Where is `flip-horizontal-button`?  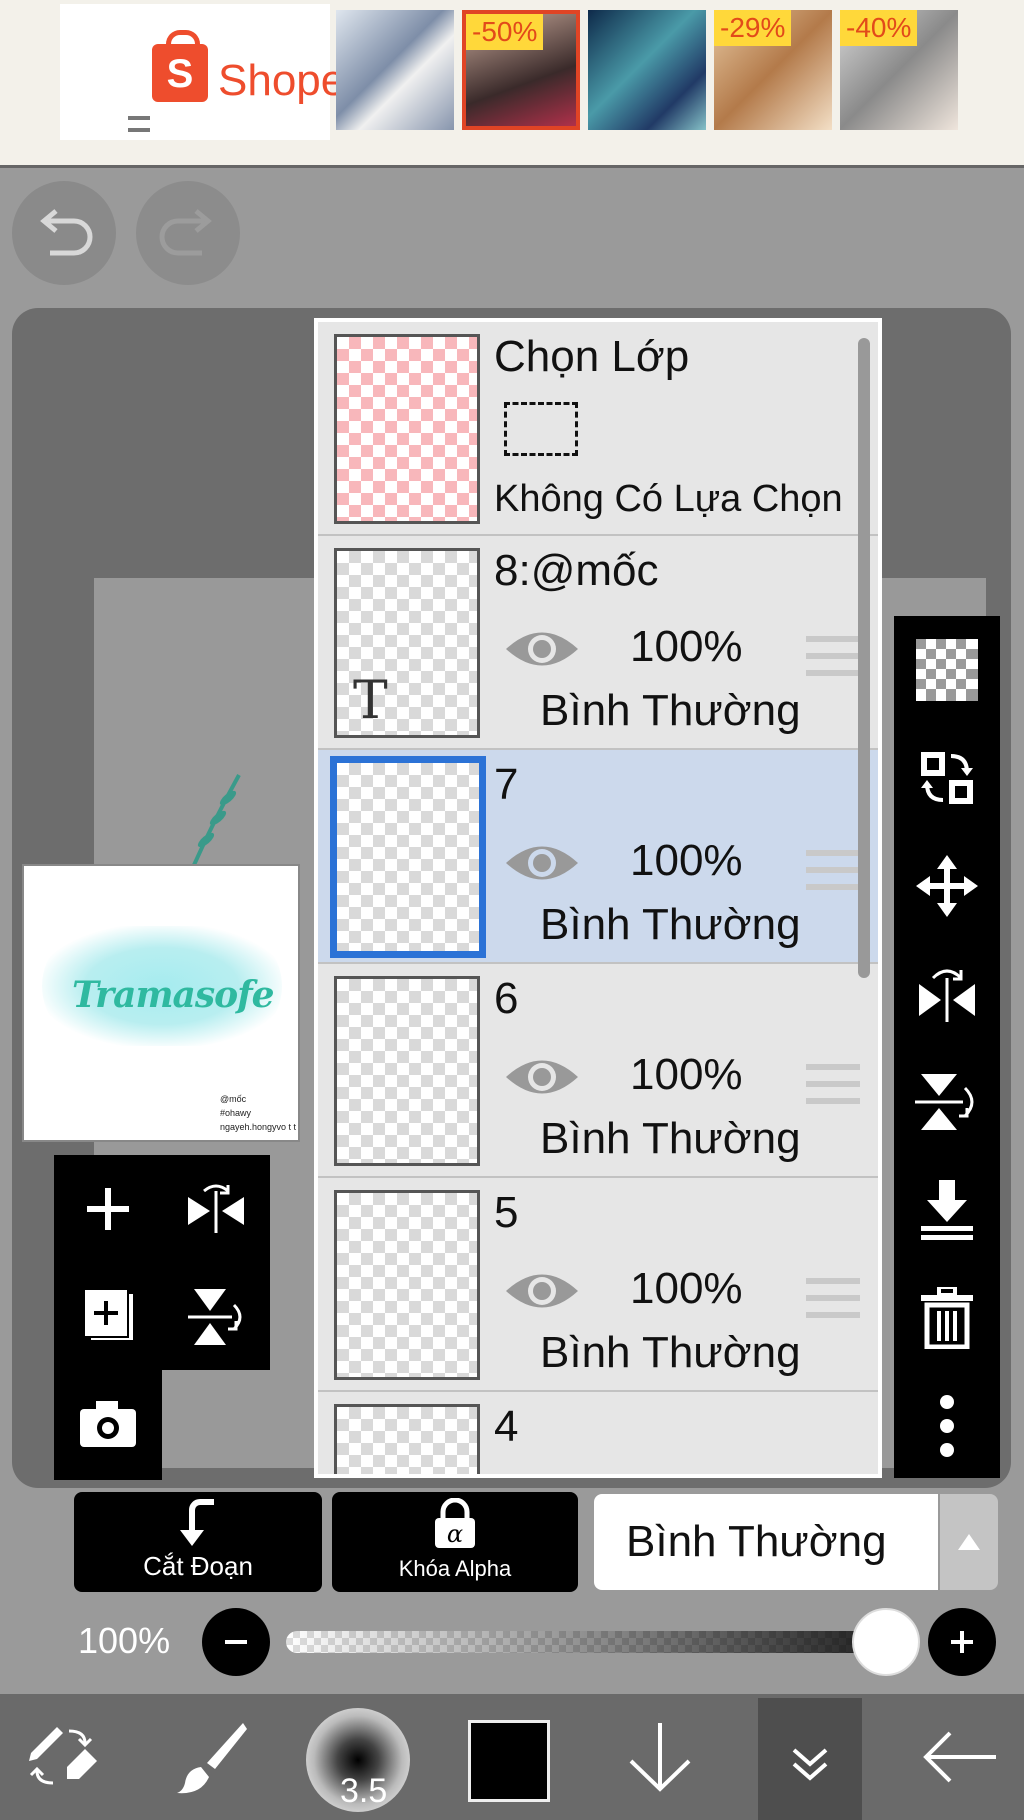
flip-horizontal-button is located at coordinates (216, 1209).